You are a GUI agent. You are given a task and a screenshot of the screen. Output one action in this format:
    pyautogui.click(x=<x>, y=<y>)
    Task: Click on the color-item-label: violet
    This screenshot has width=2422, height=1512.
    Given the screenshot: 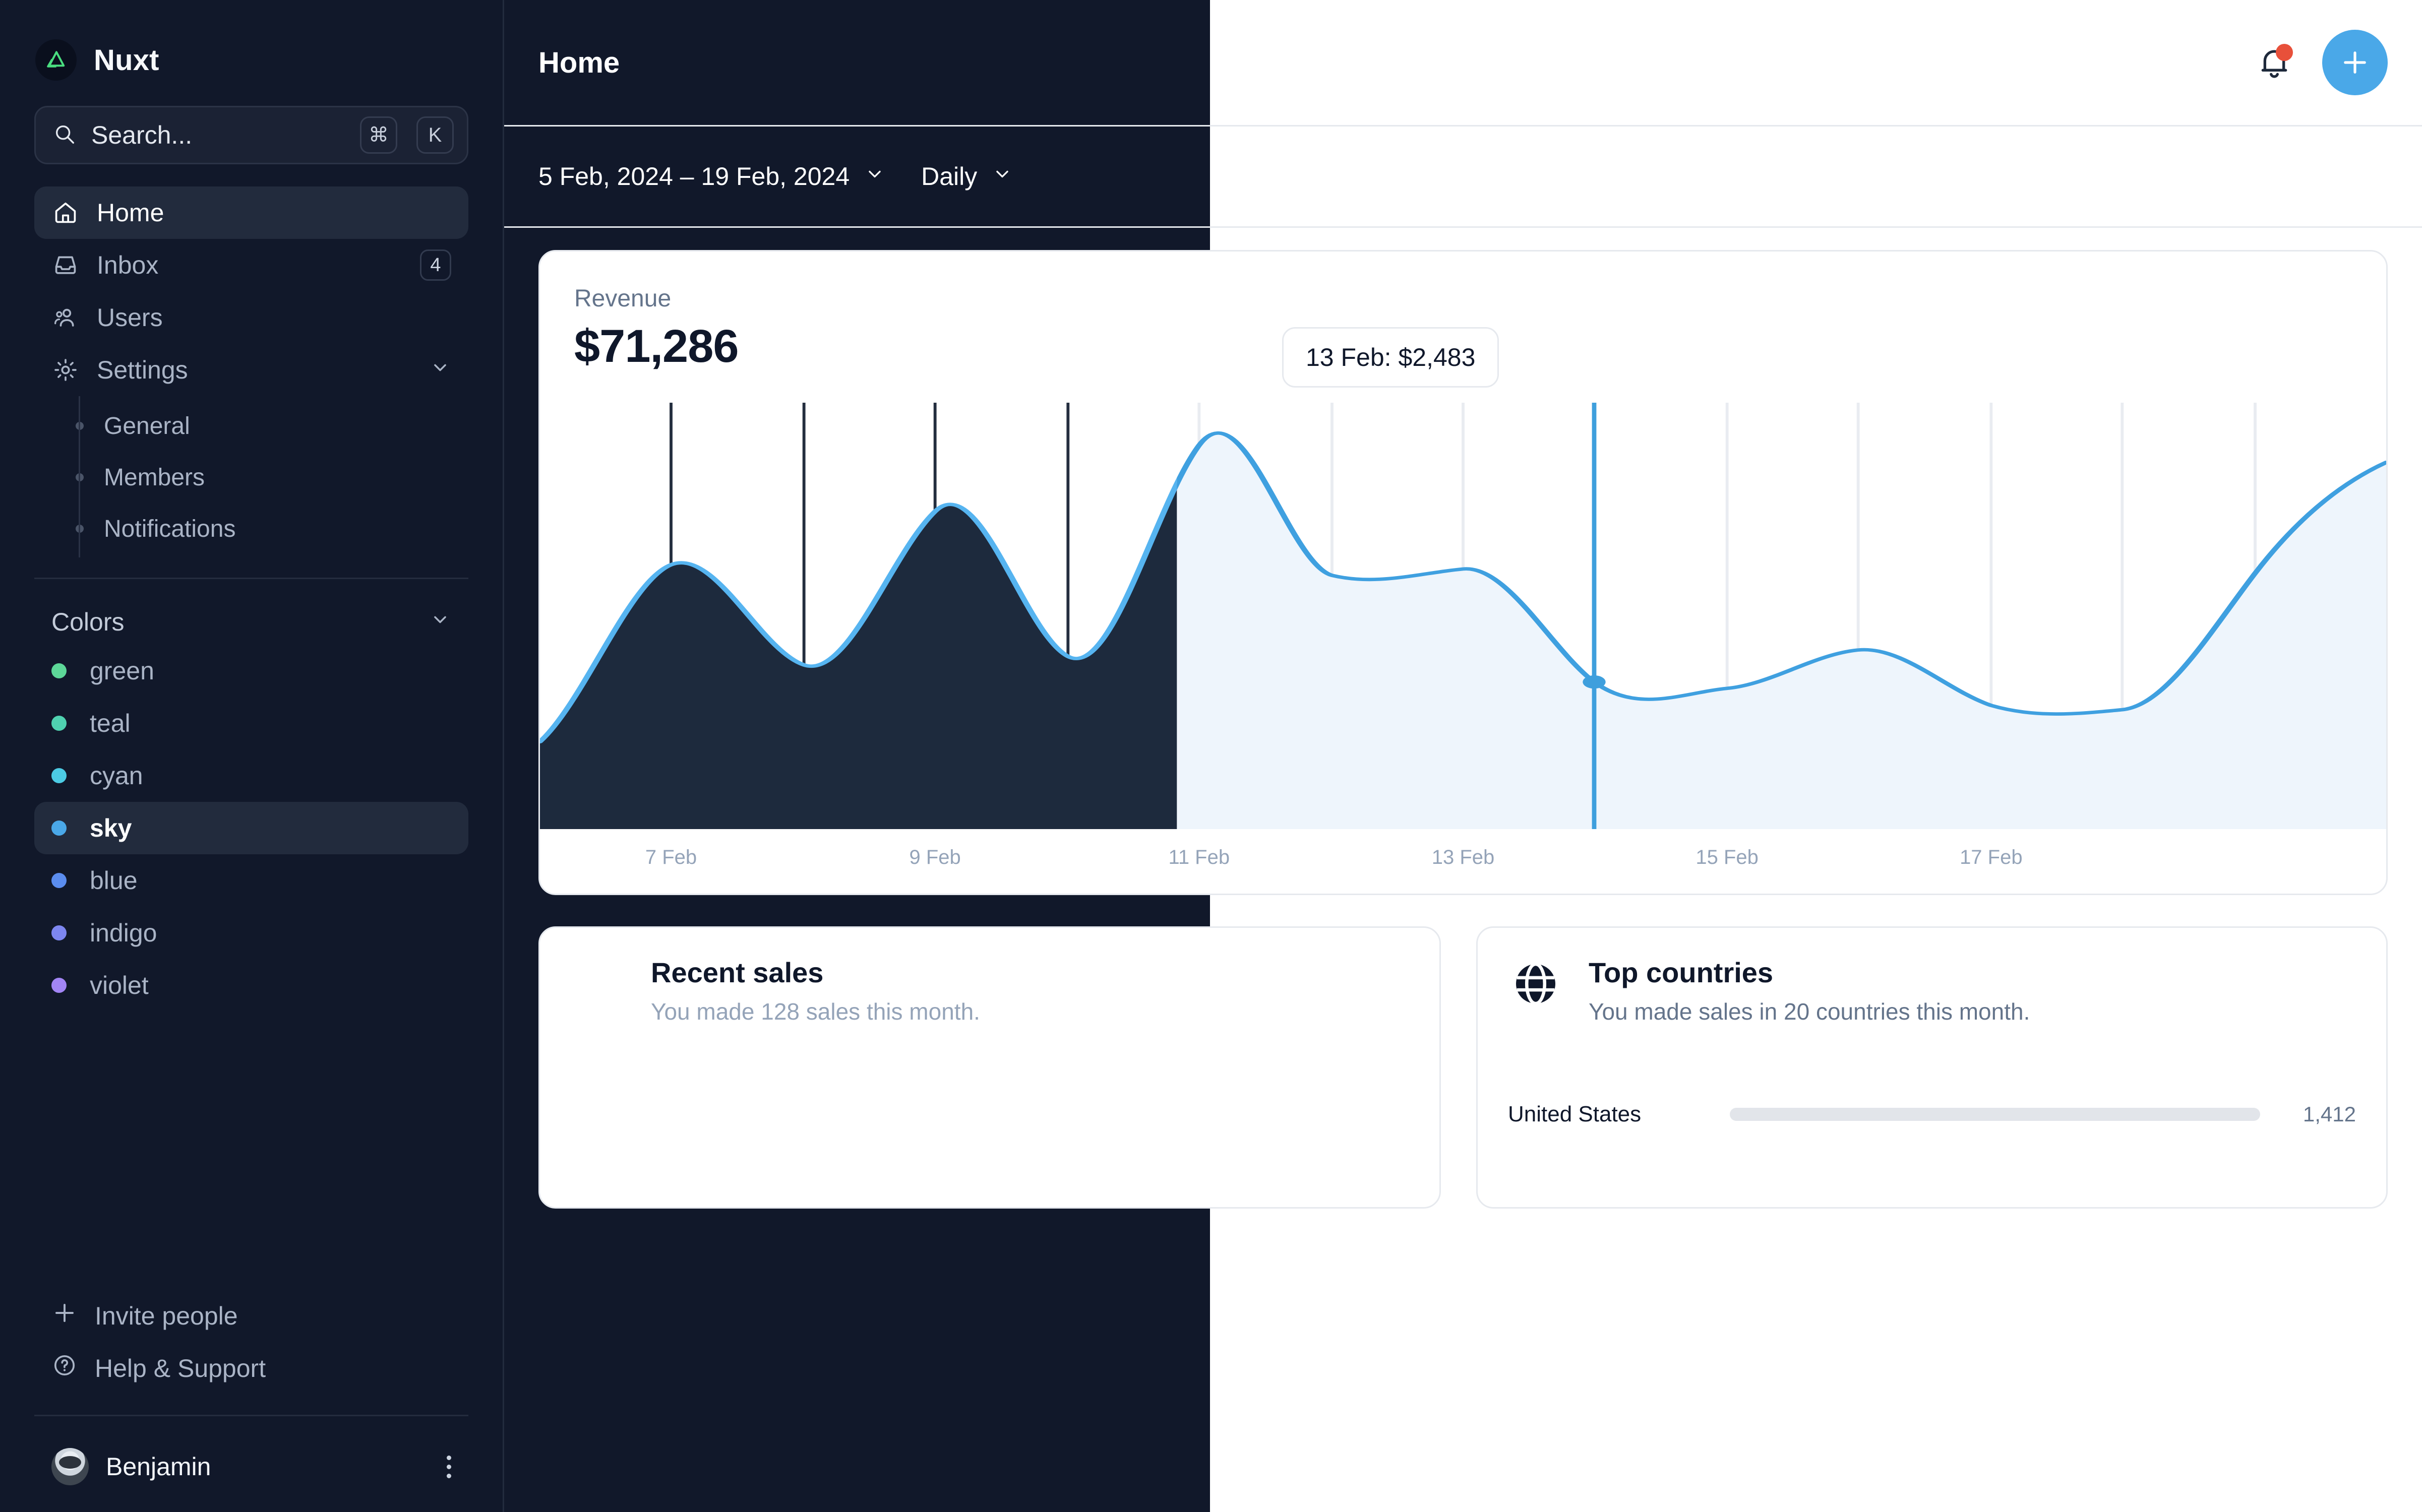 What is the action you would take?
    pyautogui.click(x=119, y=985)
    